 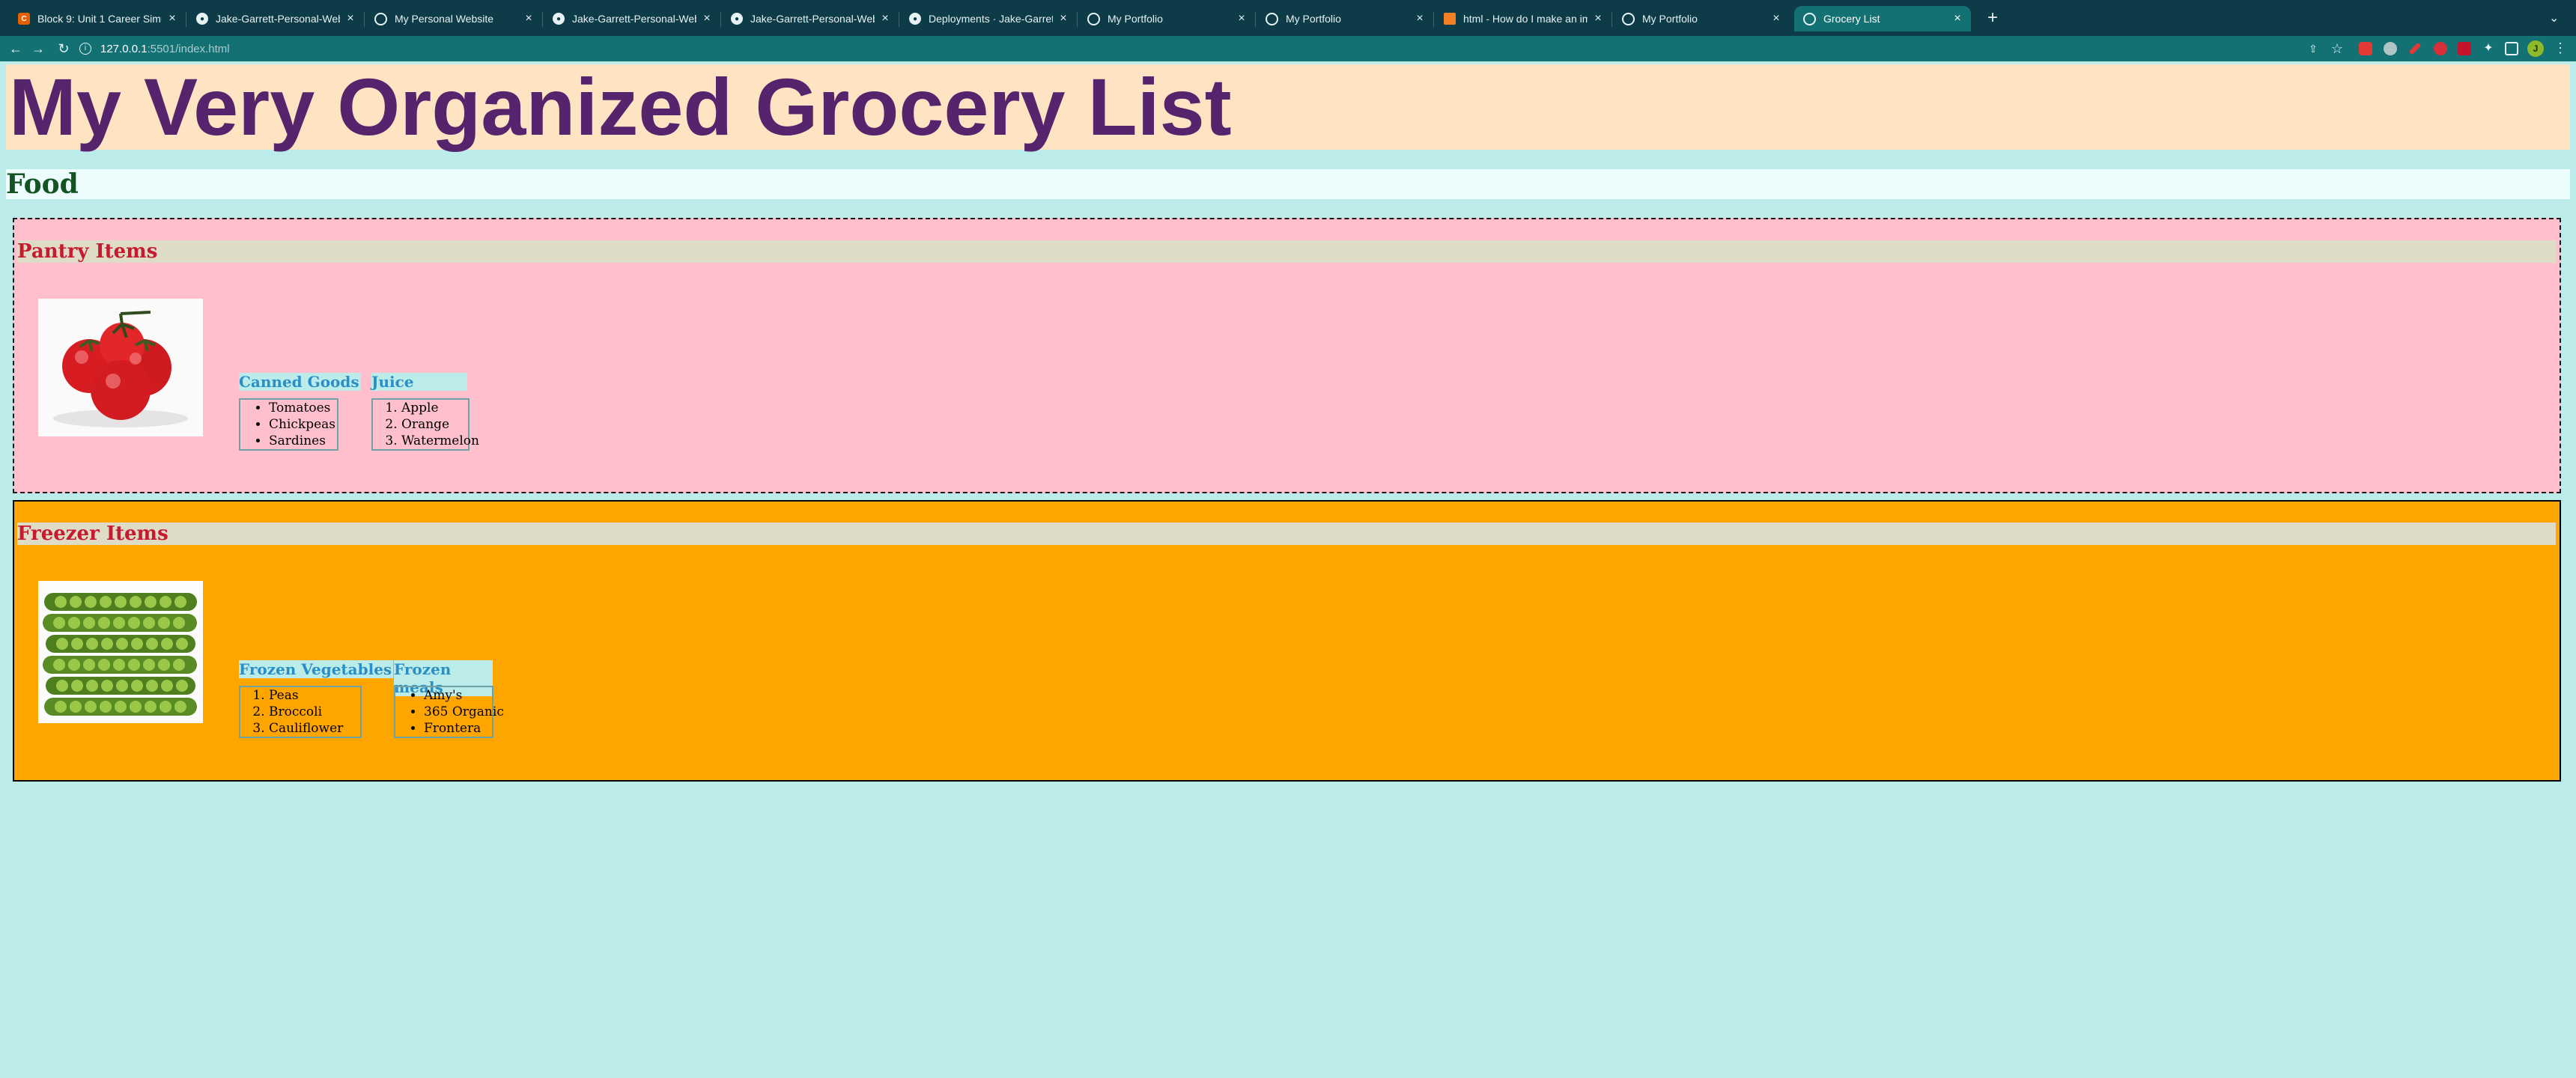 I want to click on list-item: 365 Organic, so click(x=464, y=712).